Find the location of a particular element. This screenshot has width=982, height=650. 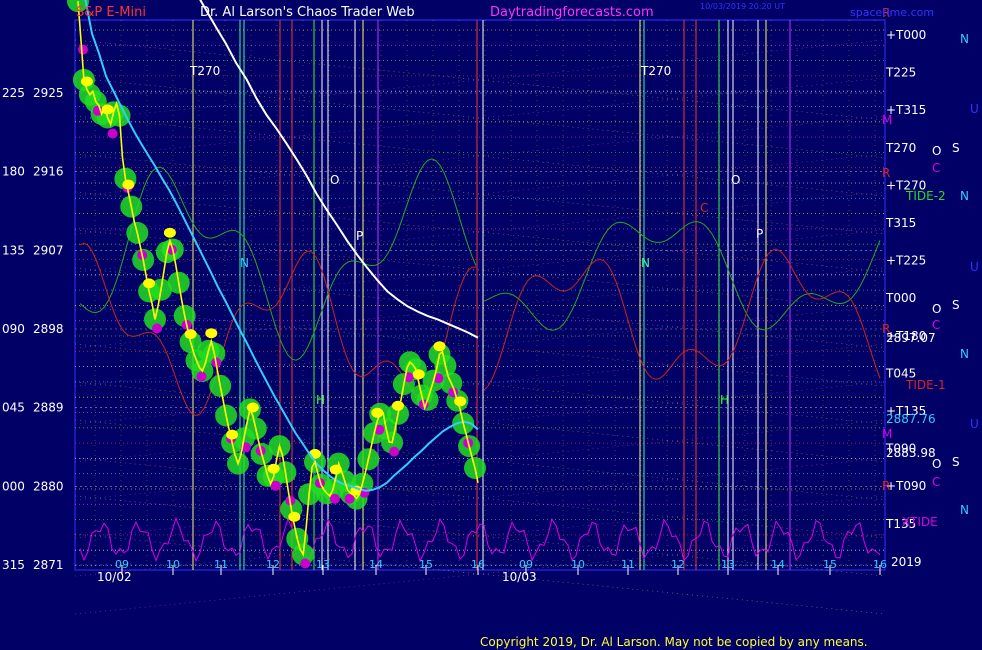

date-label-1: 10/02 is located at coordinates (114, 577).